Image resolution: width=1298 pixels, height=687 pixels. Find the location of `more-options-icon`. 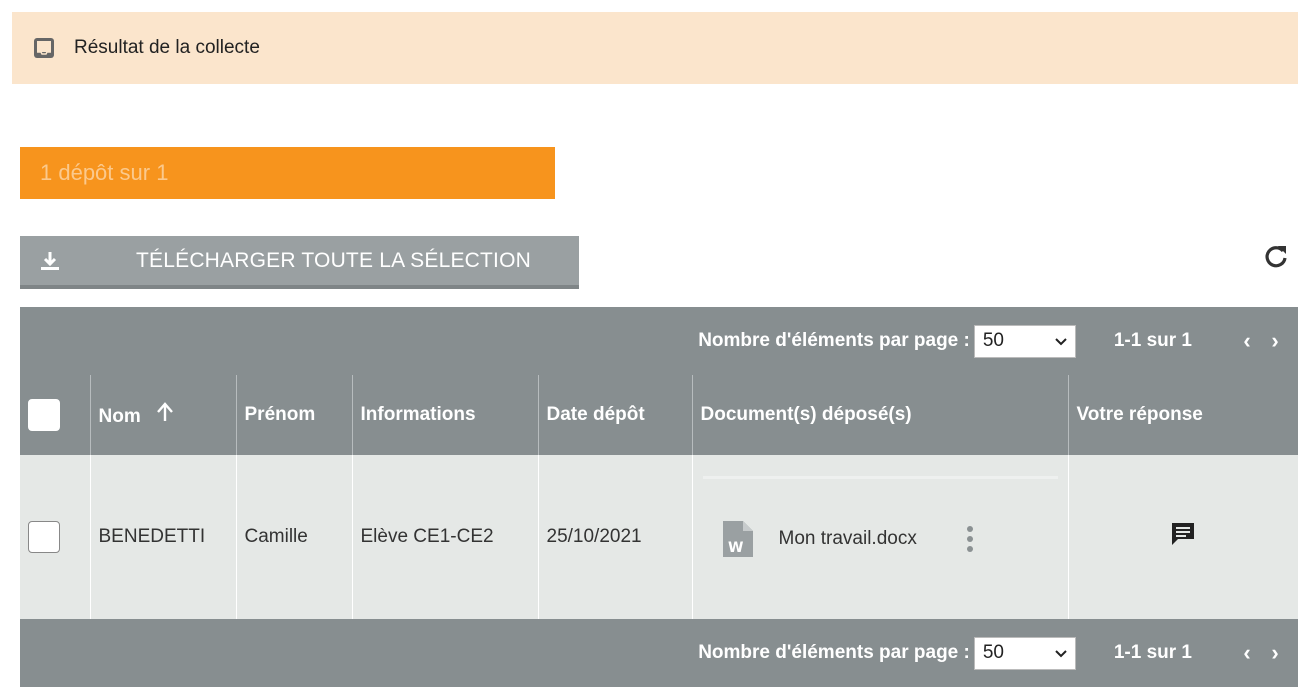

more-options-icon is located at coordinates (970, 538).